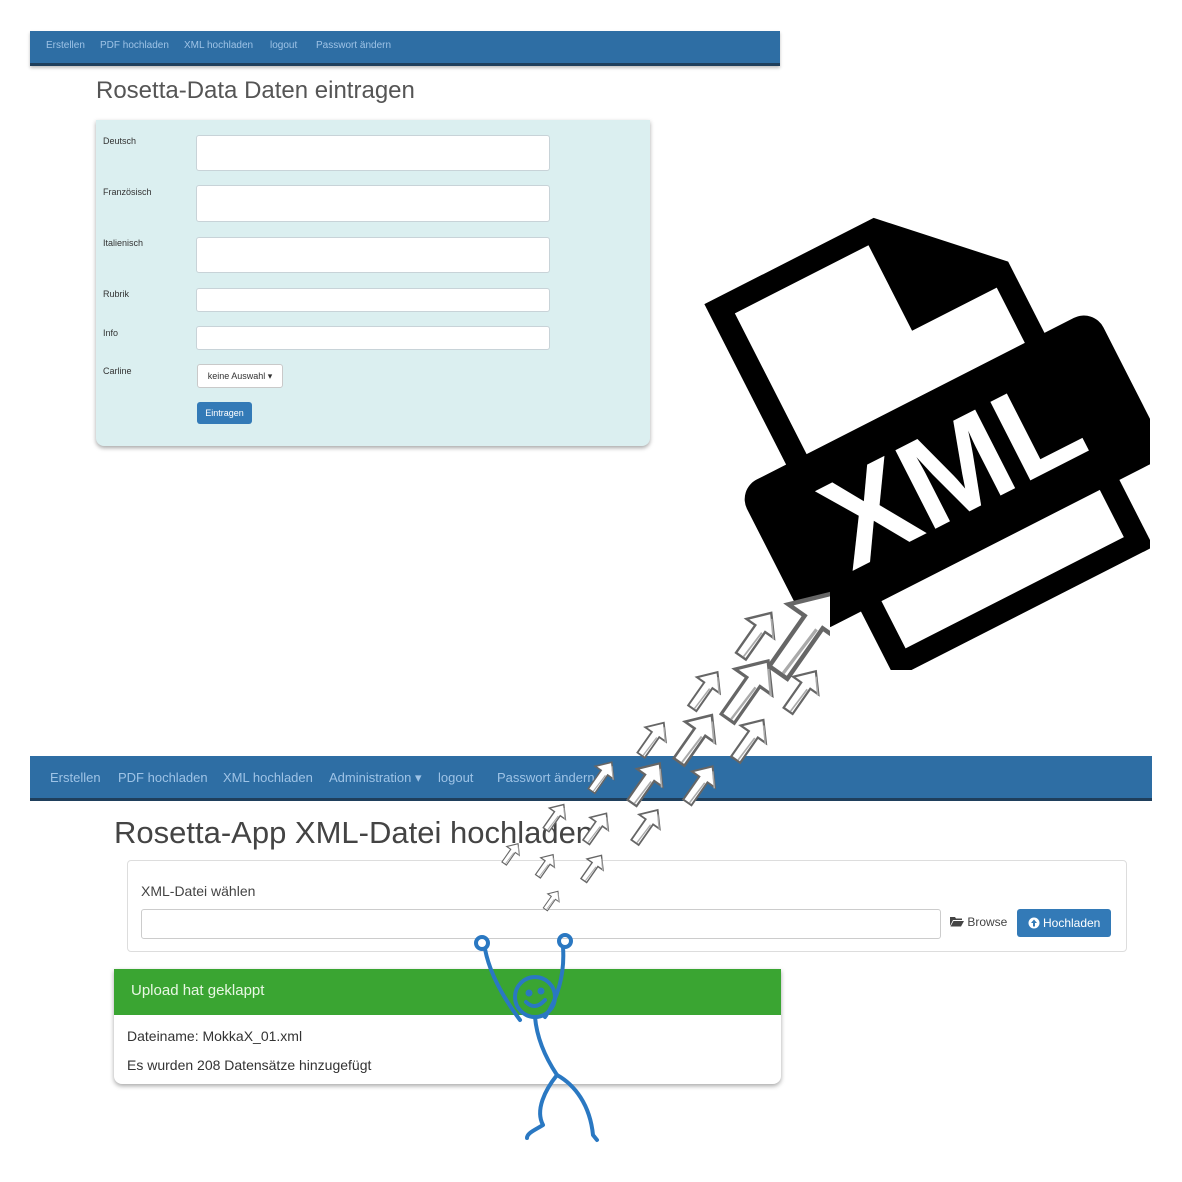 This screenshot has width=1182, height=1182. I want to click on input-deutsch, so click(373, 153).